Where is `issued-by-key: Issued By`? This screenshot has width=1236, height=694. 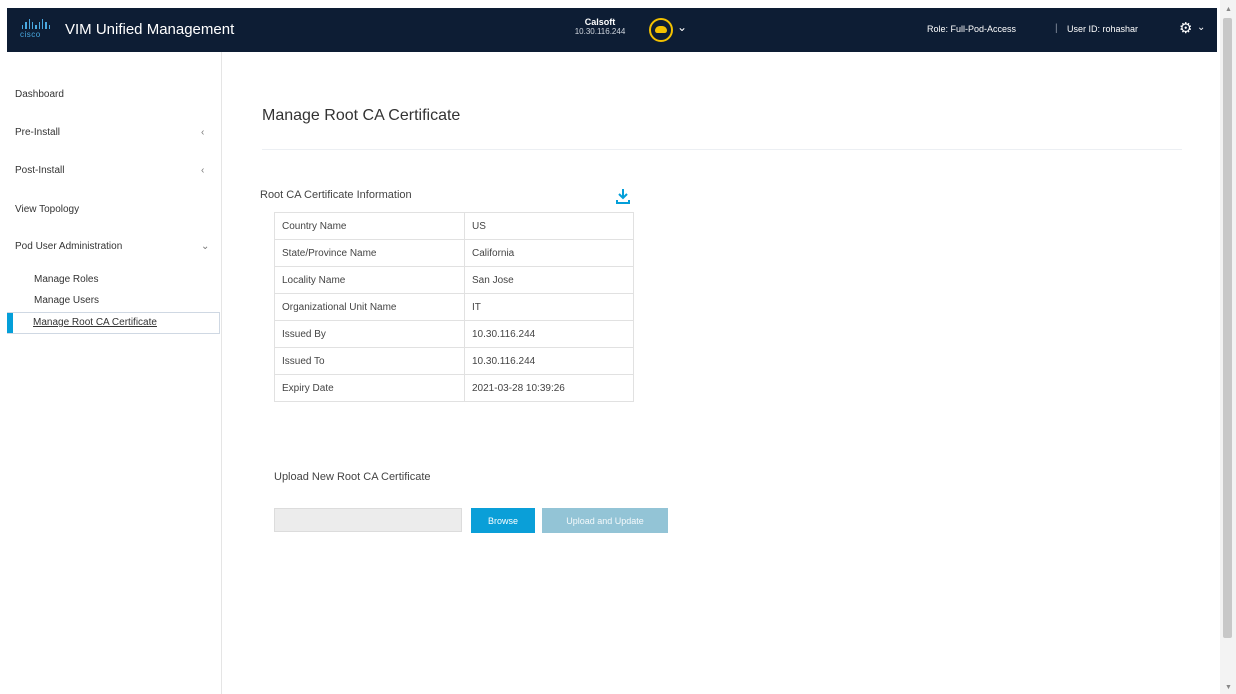
issued-by-key: Issued By is located at coordinates (369, 334).